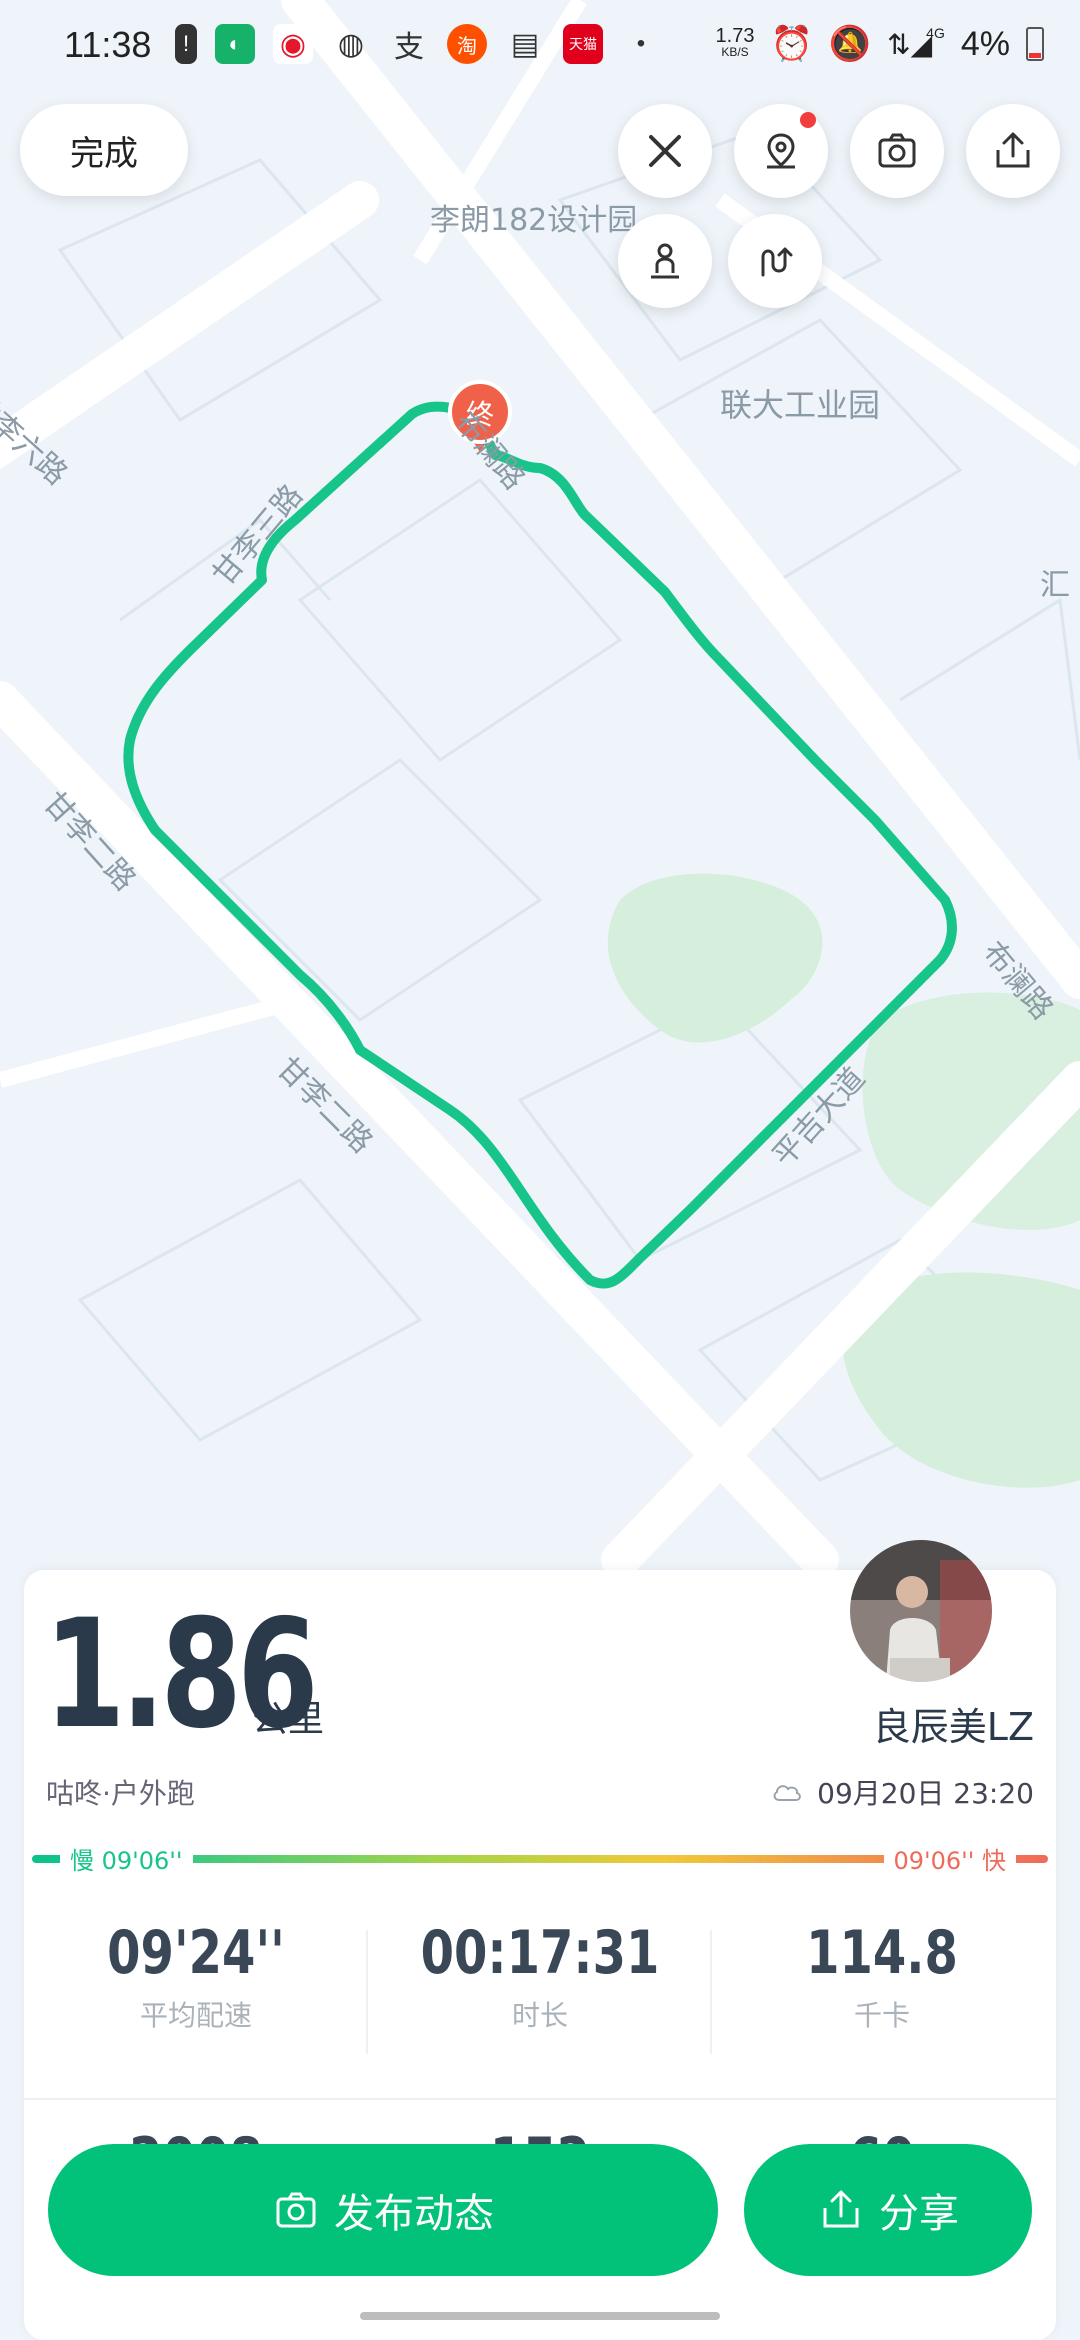  I want to click on map-label-liantai: 联大工业园, so click(800, 405).